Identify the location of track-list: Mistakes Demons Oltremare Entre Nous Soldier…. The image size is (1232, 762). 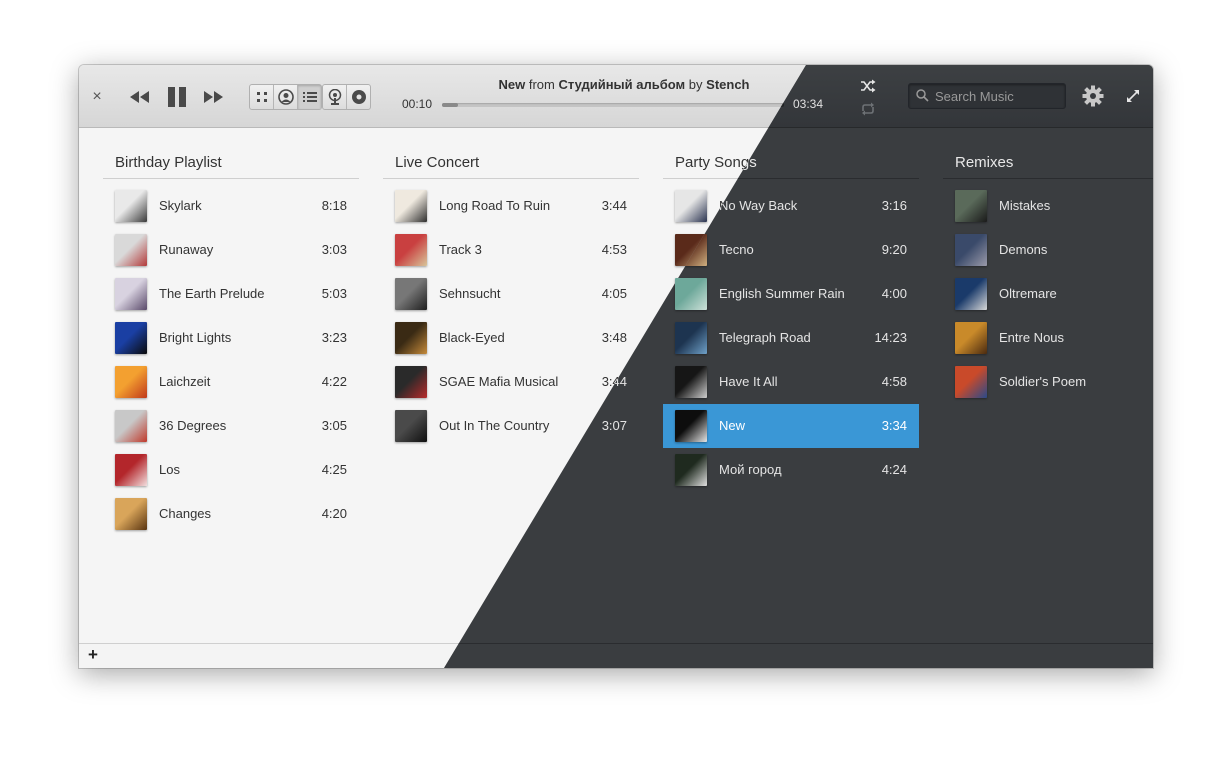
(1048, 294).